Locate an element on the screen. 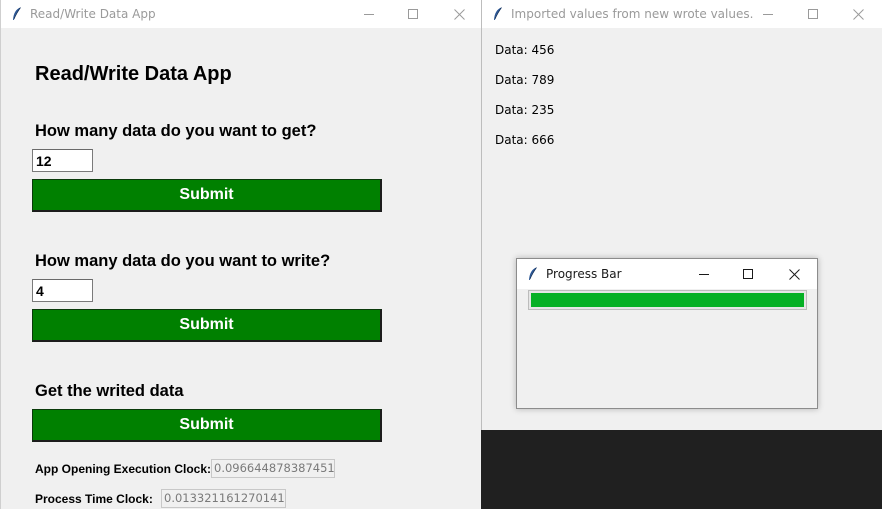 The height and width of the screenshot is (509, 882). get-question-label: How many data do you want to get? is located at coordinates (176, 131).